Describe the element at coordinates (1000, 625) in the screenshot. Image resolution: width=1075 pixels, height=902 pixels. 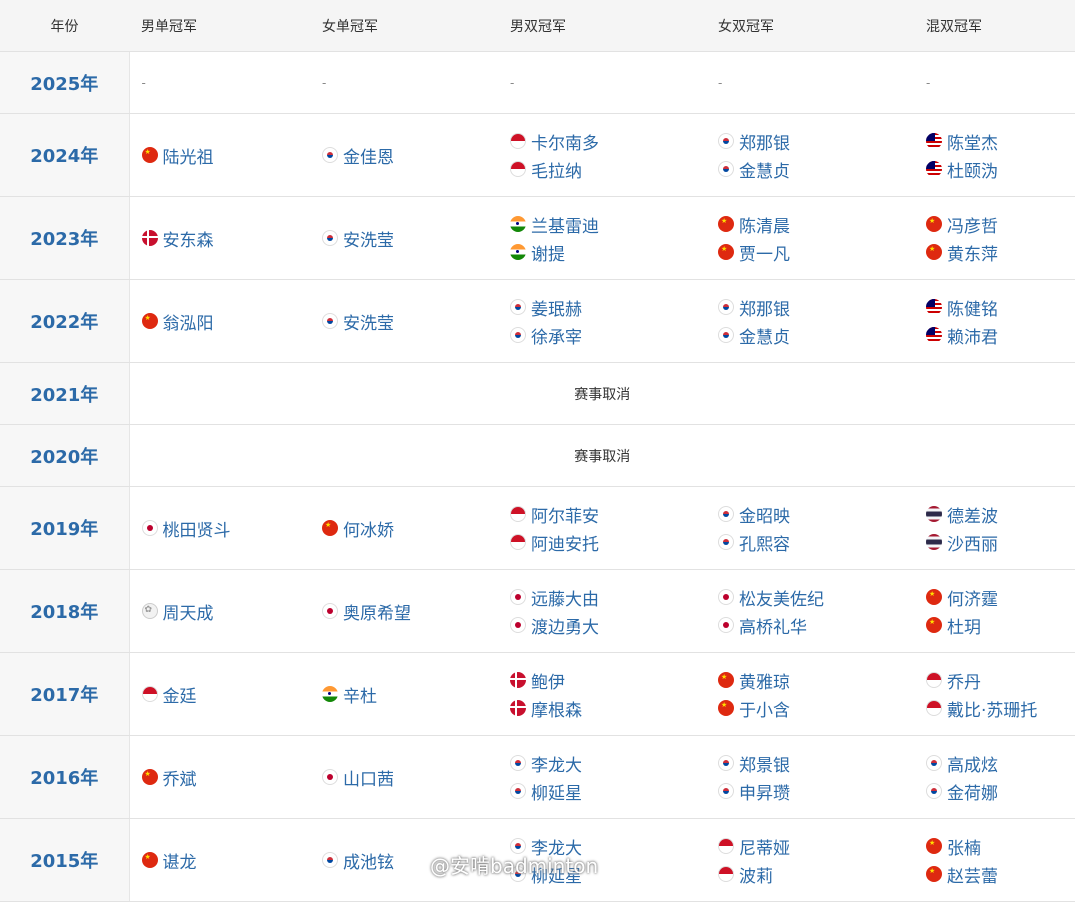
I see `player-entry: 杜玥` at that location.